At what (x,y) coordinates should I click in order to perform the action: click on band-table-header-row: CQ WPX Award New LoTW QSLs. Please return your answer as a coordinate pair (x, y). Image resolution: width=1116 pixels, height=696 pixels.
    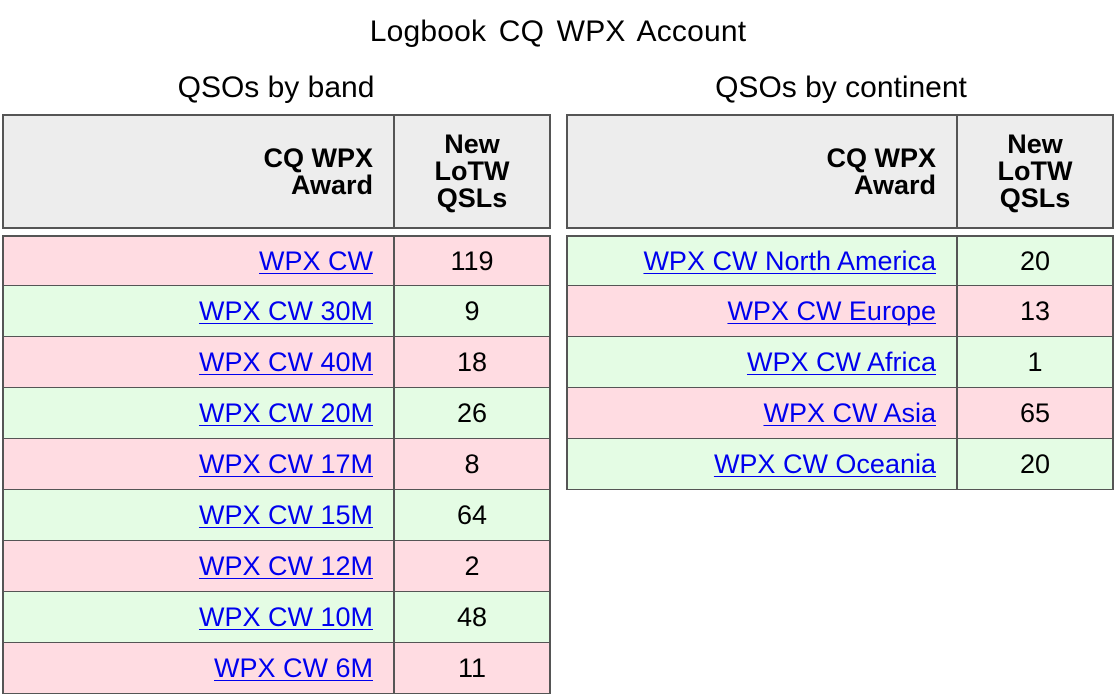
    Looking at the image, I should click on (276, 171).